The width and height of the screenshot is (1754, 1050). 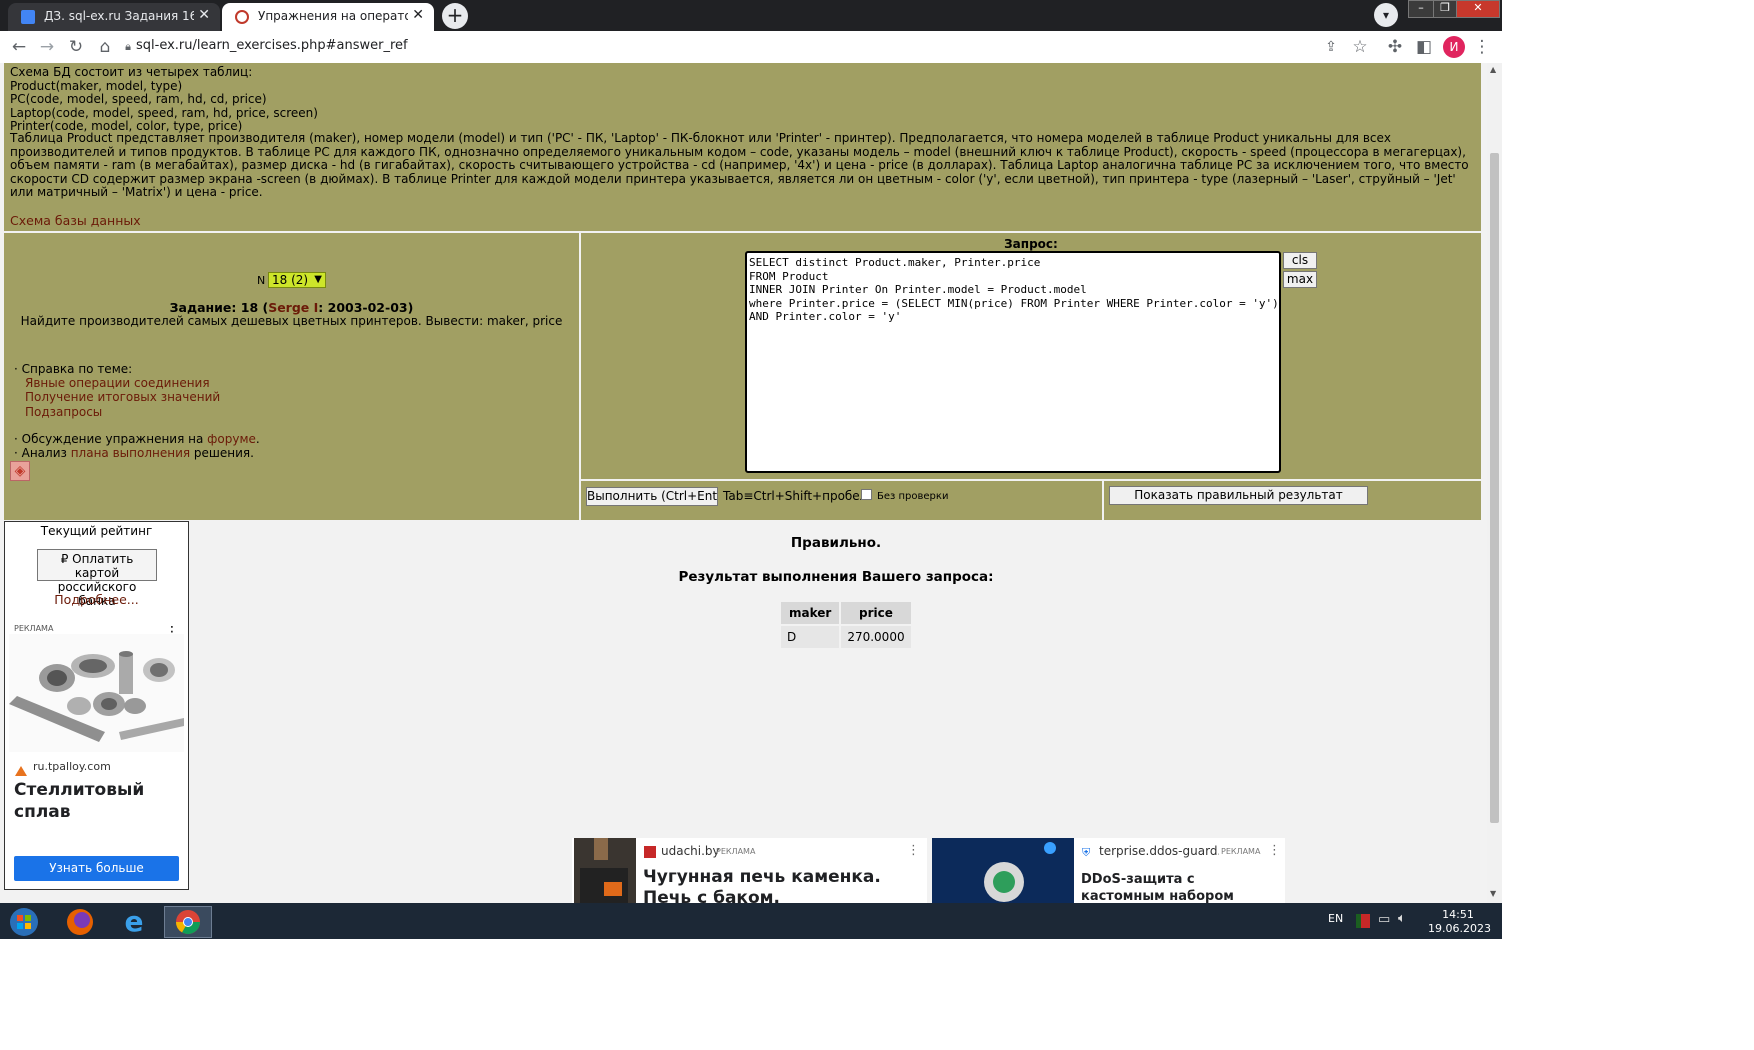 What do you see at coordinates (117, 383) in the screenshot?
I see `help-link-joins: Явные операции соединения` at bounding box center [117, 383].